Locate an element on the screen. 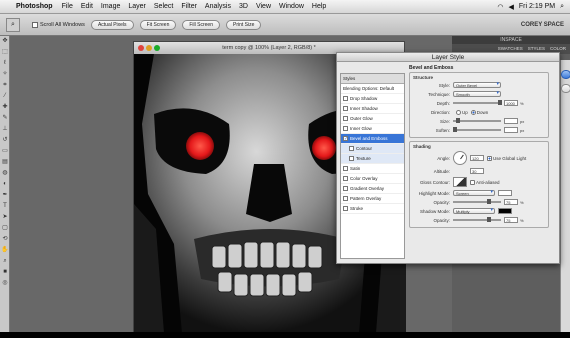 This screenshot has width=570, height=338. soften-slider-handle is located at coordinates (455, 129).